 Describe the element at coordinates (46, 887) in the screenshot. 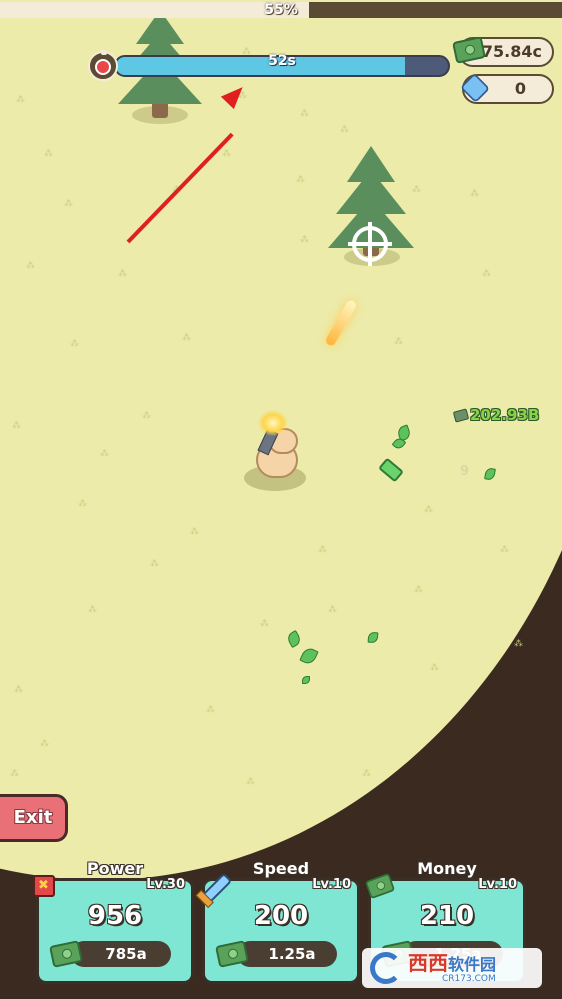

I see `power-icon` at that location.